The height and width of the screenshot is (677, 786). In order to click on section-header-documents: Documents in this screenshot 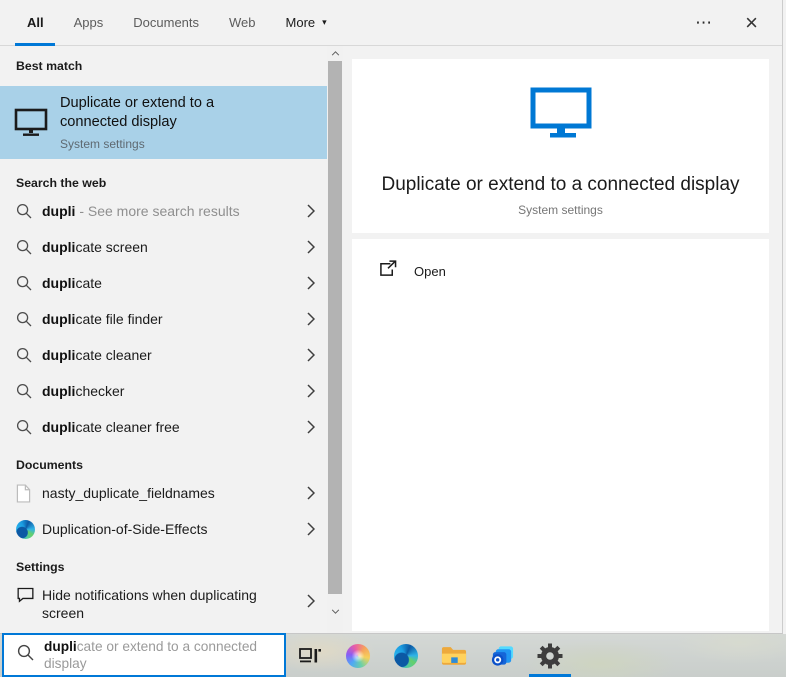, I will do `click(49, 465)`.